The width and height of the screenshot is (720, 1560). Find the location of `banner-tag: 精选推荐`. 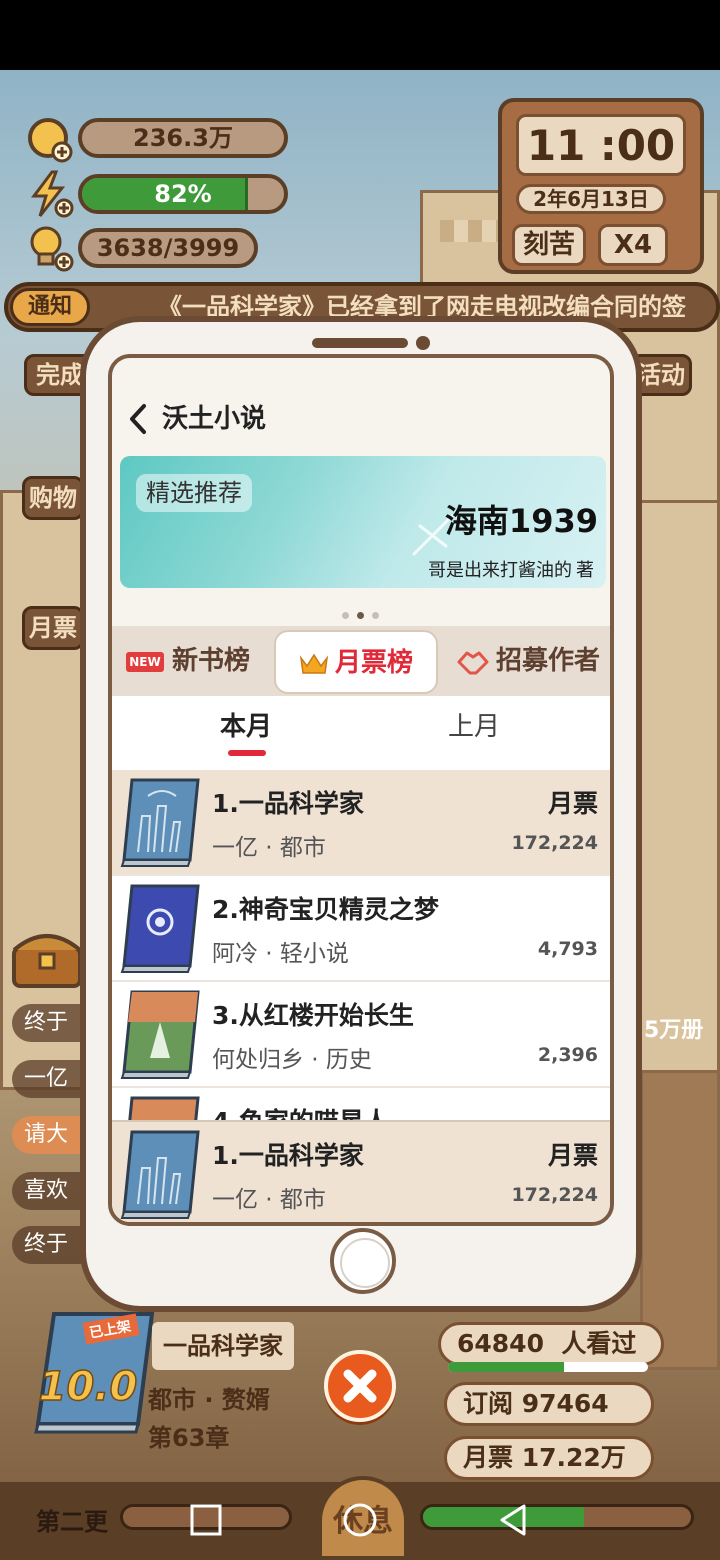

banner-tag: 精选推荐 is located at coordinates (194, 493).